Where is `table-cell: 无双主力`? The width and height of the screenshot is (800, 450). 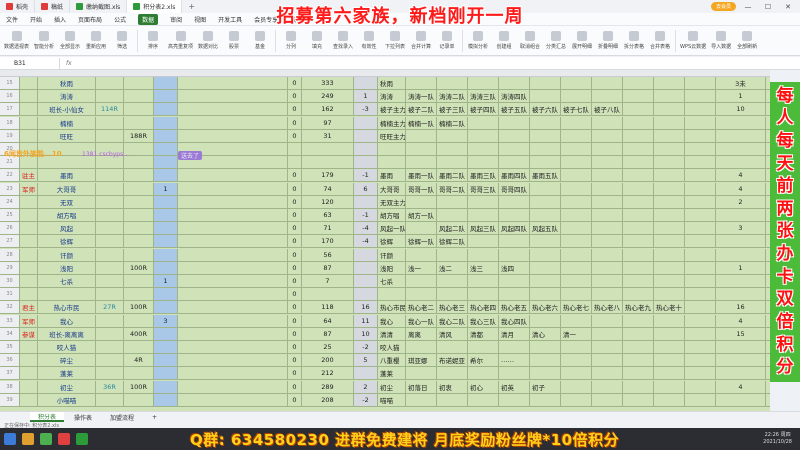
table-cell: 无双主力 is located at coordinates (392, 202).